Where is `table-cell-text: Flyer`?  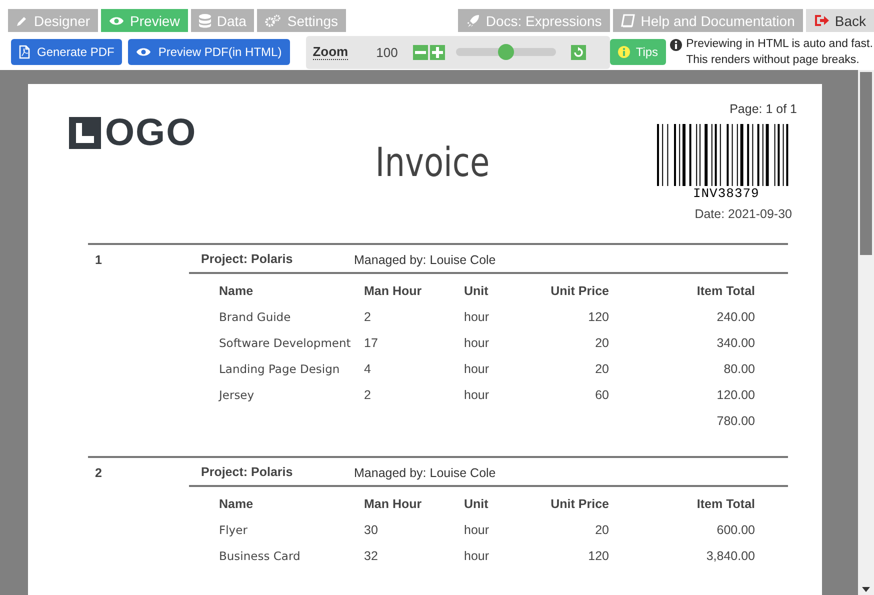 table-cell-text: Flyer is located at coordinates (233, 530).